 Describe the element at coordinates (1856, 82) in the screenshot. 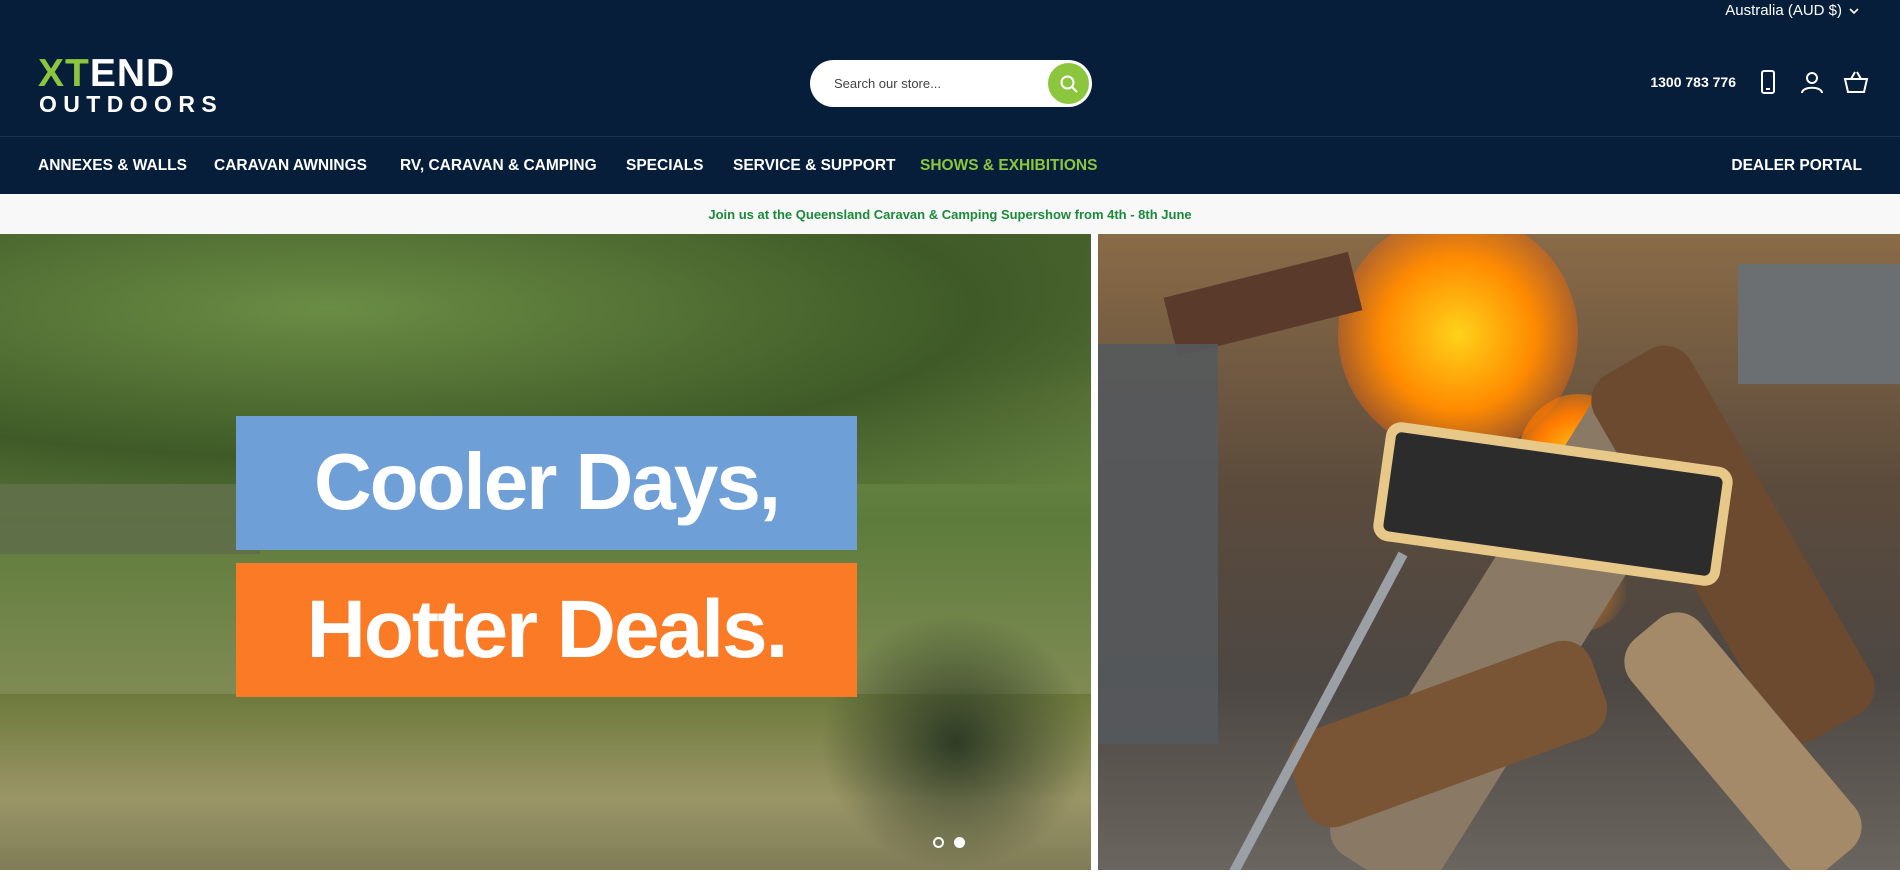

I see `cart-icon` at that location.